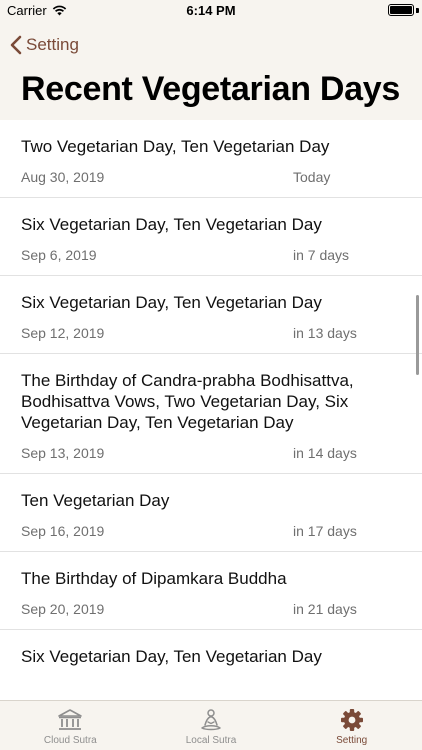  I want to click on item-relative-time: in 14 days, so click(325, 453).